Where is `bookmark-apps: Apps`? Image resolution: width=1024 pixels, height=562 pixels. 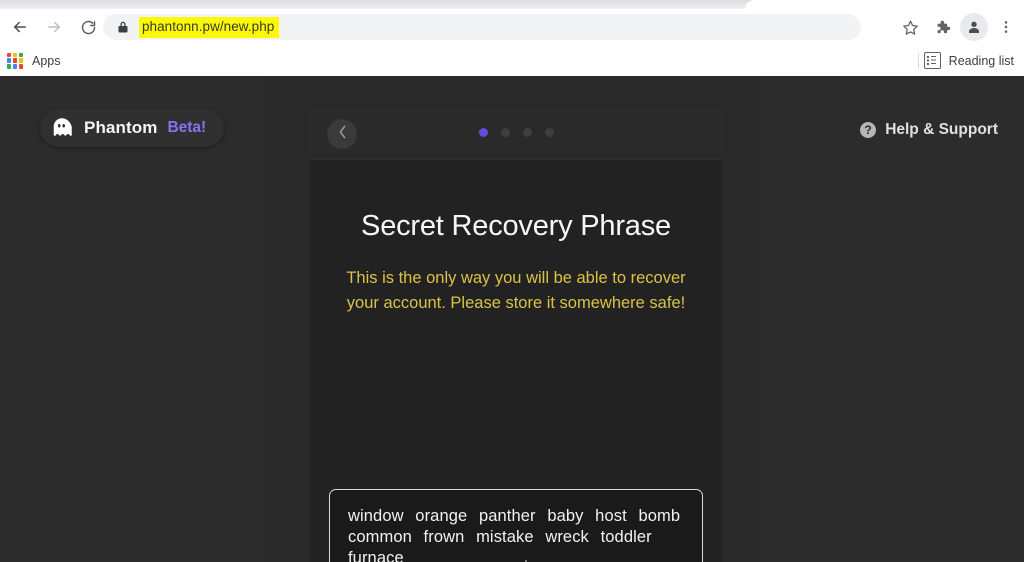 bookmark-apps: Apps is located at coordinates (34, 60).